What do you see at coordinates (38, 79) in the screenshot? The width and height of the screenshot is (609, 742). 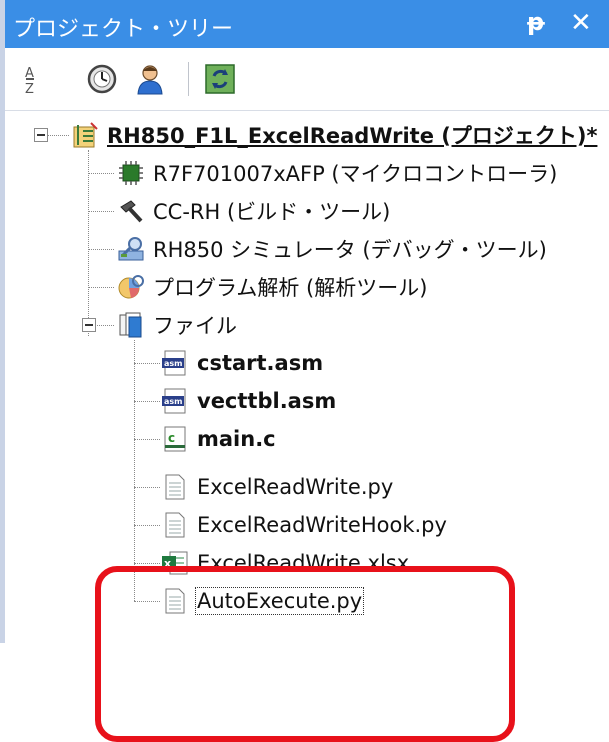 I see `sort-icon: A Z` at bounding box center [38, 79].